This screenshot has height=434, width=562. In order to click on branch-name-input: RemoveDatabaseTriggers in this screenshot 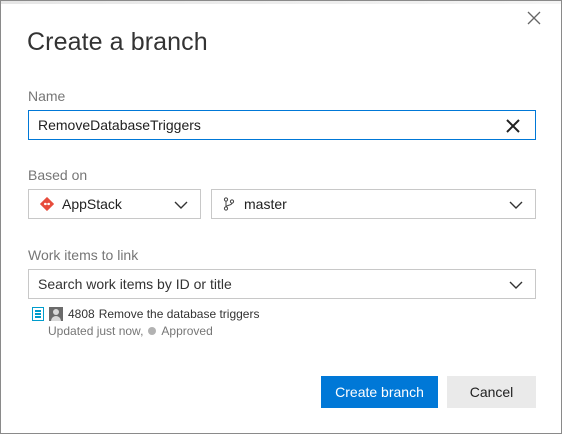, I will do `click(282, 125)`.